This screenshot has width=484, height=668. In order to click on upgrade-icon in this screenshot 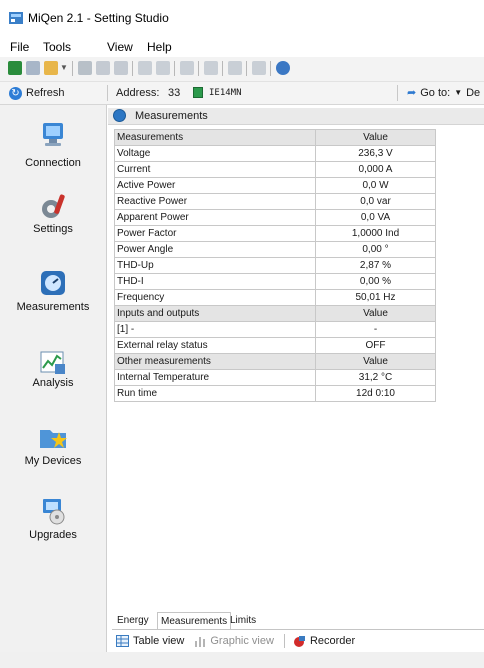, I will do `click(54, 512)`.